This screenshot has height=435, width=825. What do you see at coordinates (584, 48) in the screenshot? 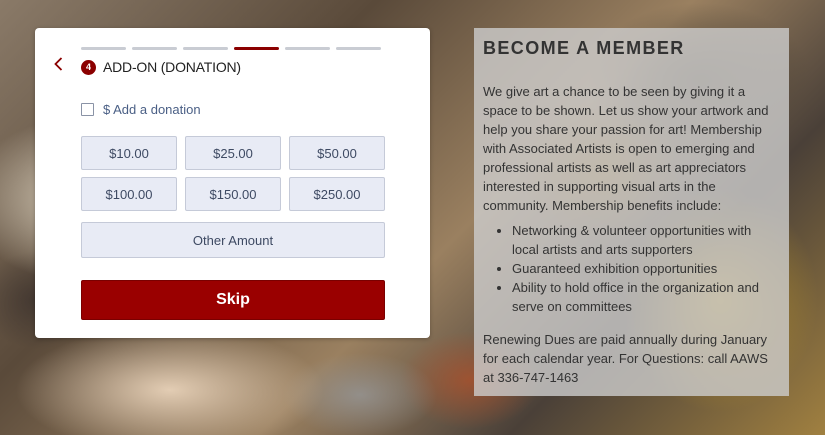
I see `info-title: BECOME A MEMBER` at bounding box center [584, 48].